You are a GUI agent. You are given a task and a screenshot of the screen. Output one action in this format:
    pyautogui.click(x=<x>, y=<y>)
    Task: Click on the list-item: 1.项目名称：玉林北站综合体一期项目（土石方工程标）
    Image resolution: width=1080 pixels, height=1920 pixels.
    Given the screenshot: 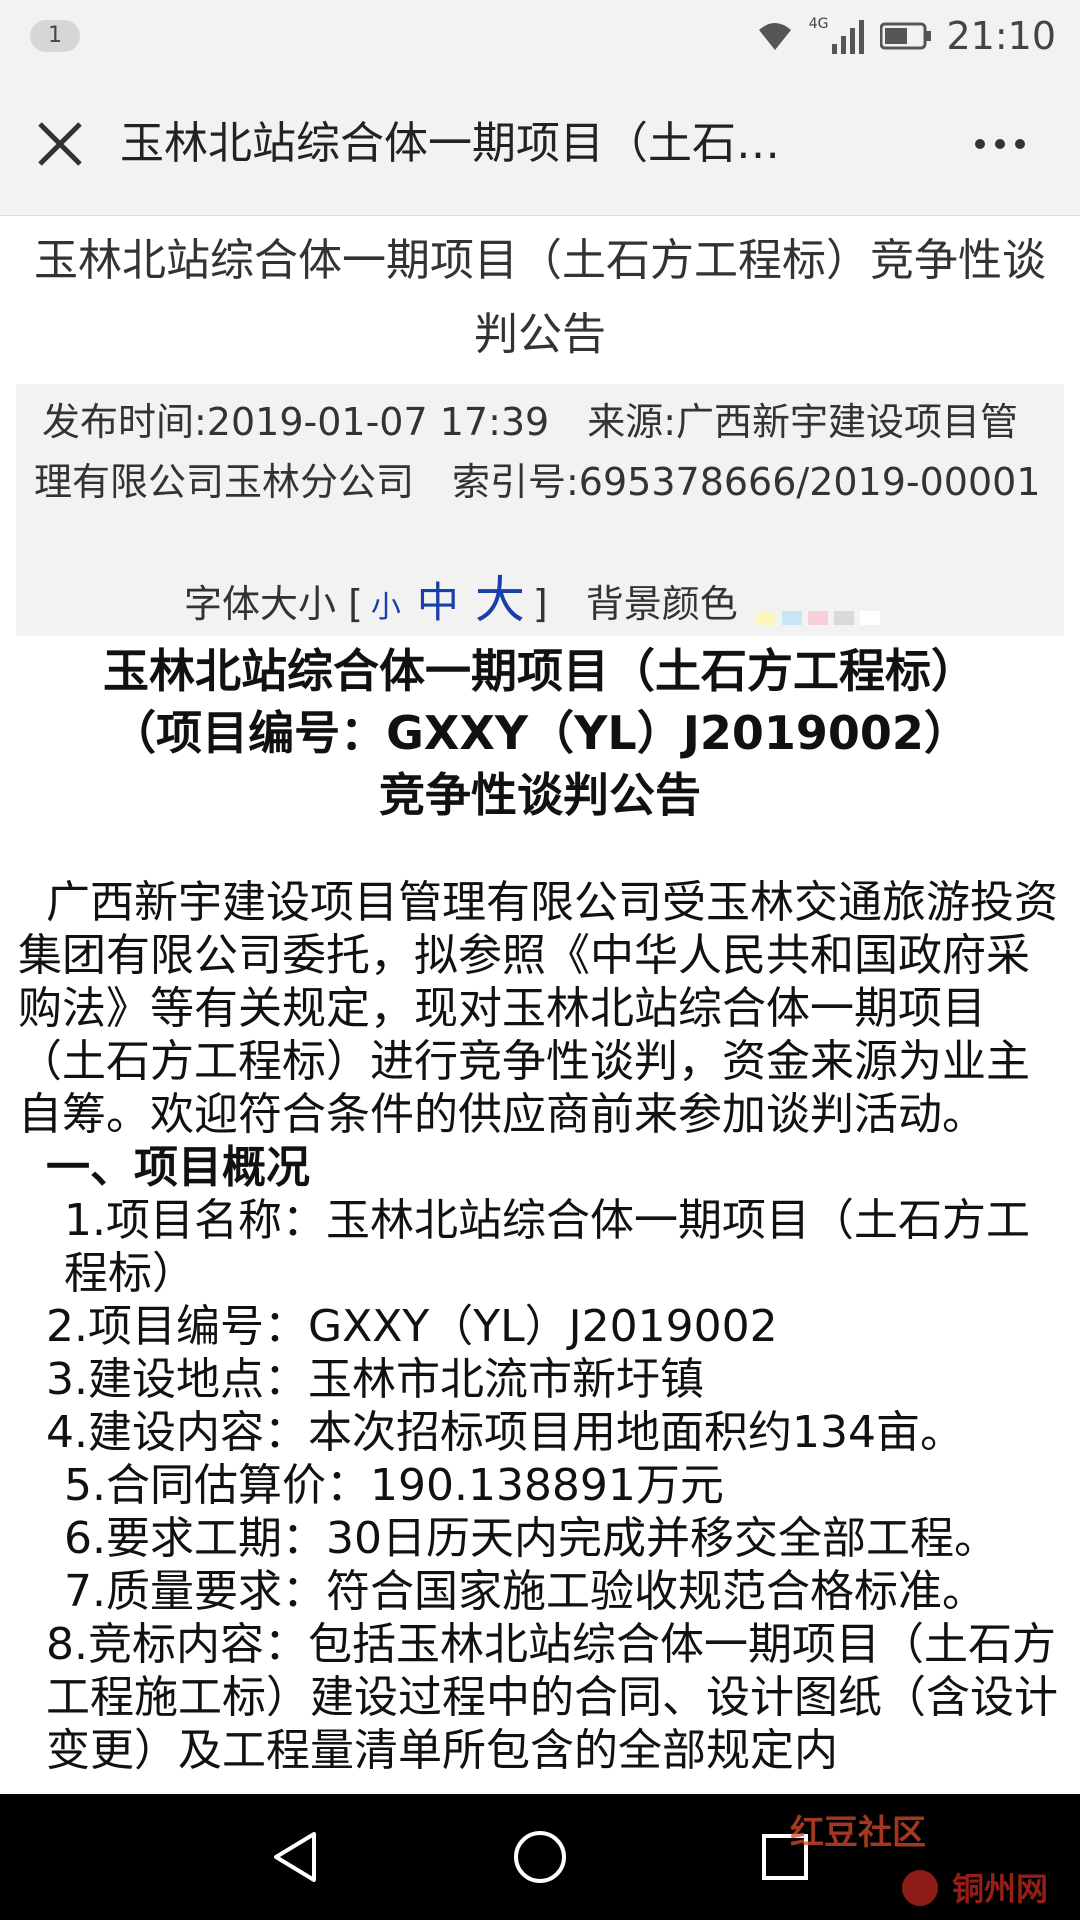 What is the action you would take?
    pyautogui.click(x=547, y=1247)
    